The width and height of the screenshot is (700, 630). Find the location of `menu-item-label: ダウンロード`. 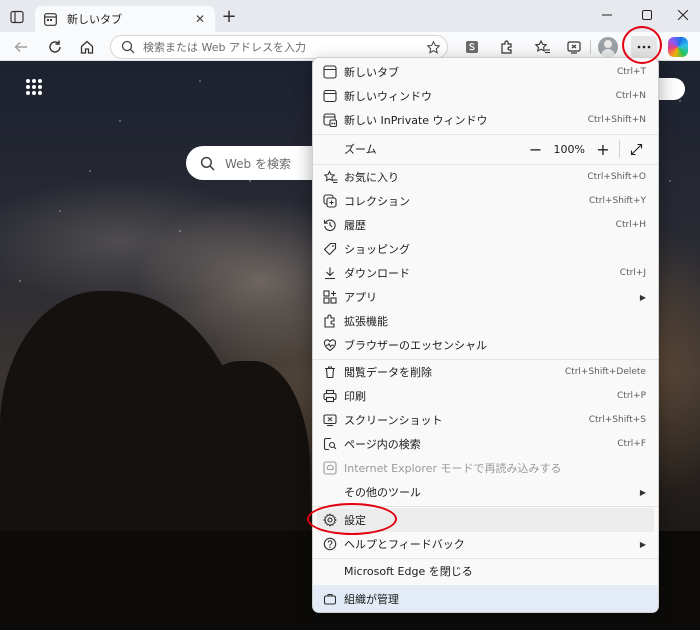

menu-item-label: ダウンロード is located at coordinates (377, 273).